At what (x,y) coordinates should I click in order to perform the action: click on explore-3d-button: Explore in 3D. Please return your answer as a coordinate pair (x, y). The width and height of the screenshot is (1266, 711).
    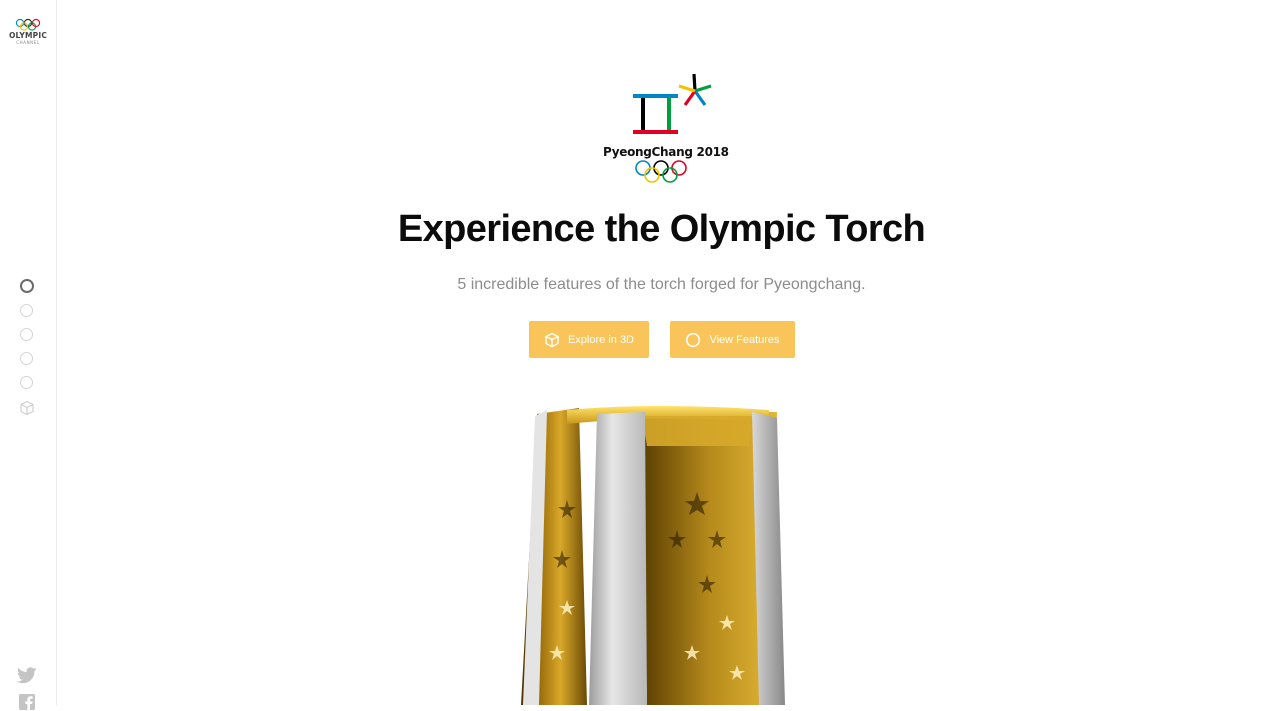
    Looking at the image, I should click on (589, 339).